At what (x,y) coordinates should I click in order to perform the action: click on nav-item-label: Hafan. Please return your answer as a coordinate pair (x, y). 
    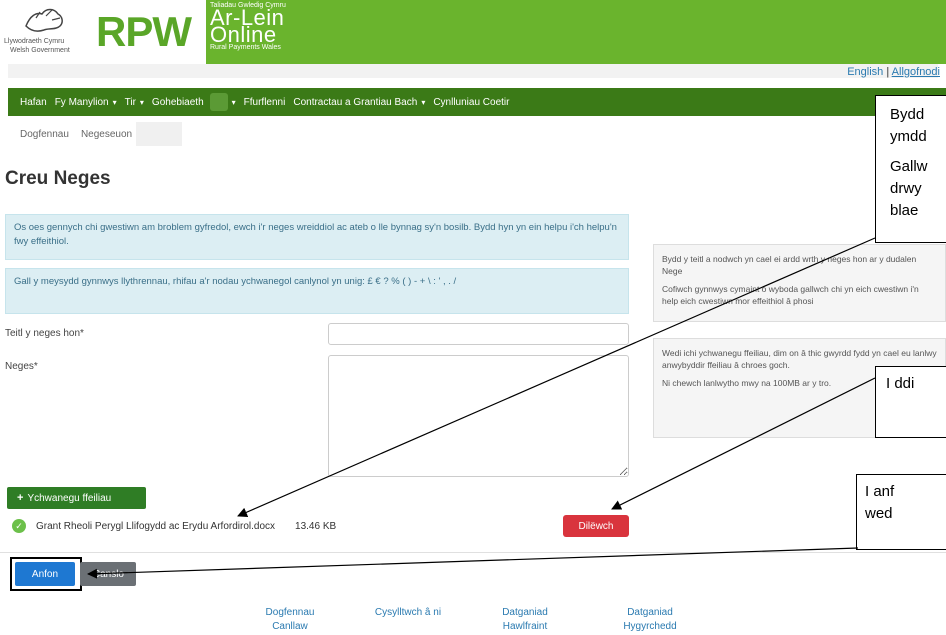
    Looking at the image, I should click on (33, 102).